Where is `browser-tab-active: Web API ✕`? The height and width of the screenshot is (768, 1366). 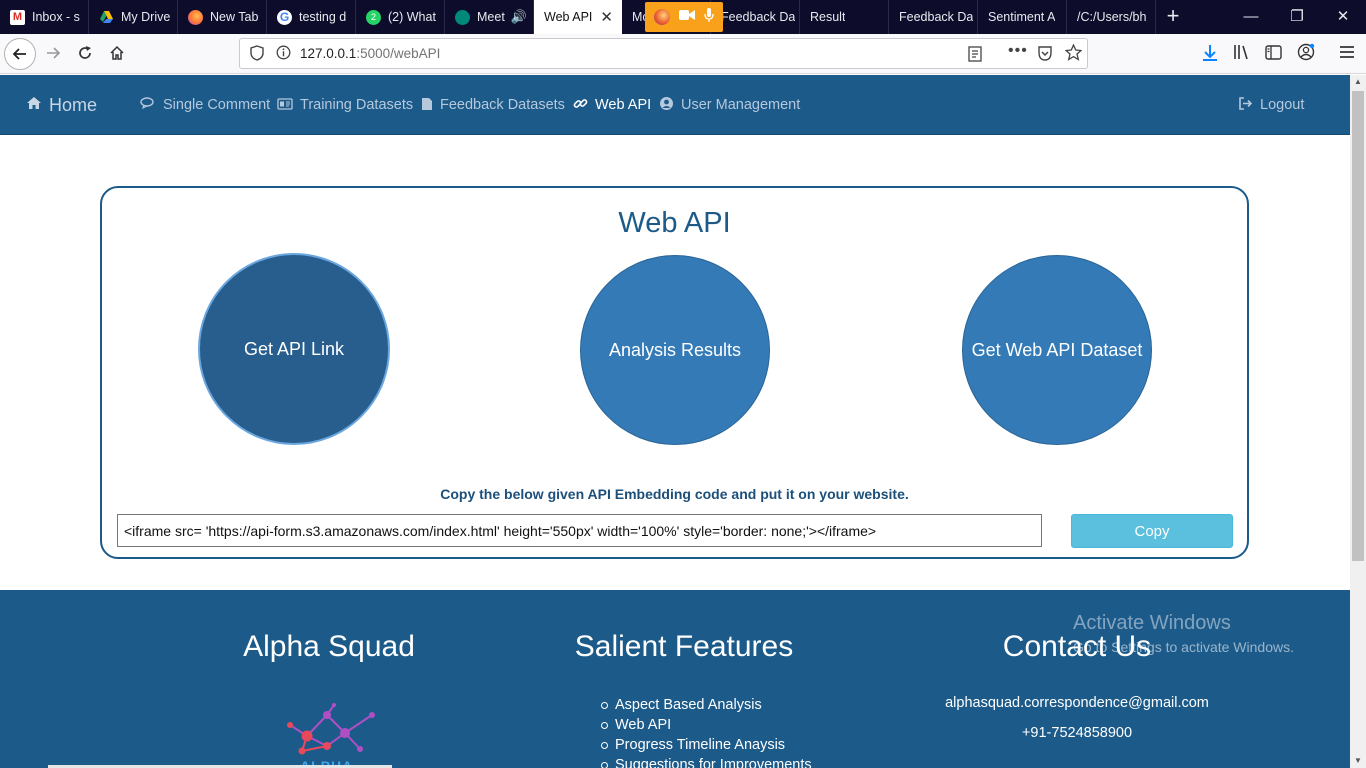 browser-tab-active: Web API ✕ is located at coordinates (578, 17).